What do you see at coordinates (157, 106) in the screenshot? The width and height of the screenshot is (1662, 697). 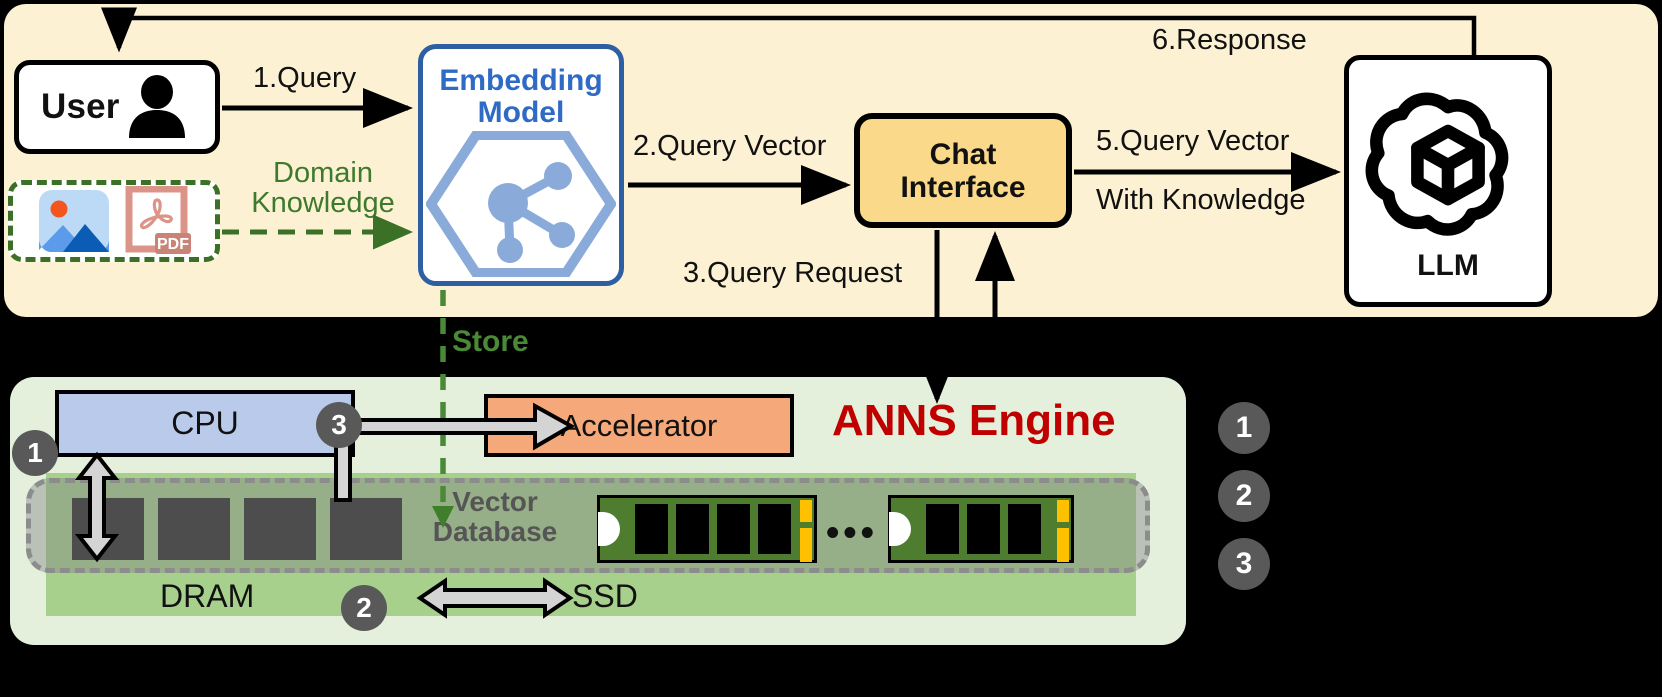 I see `person-icon` at bounding box center [157, 106].